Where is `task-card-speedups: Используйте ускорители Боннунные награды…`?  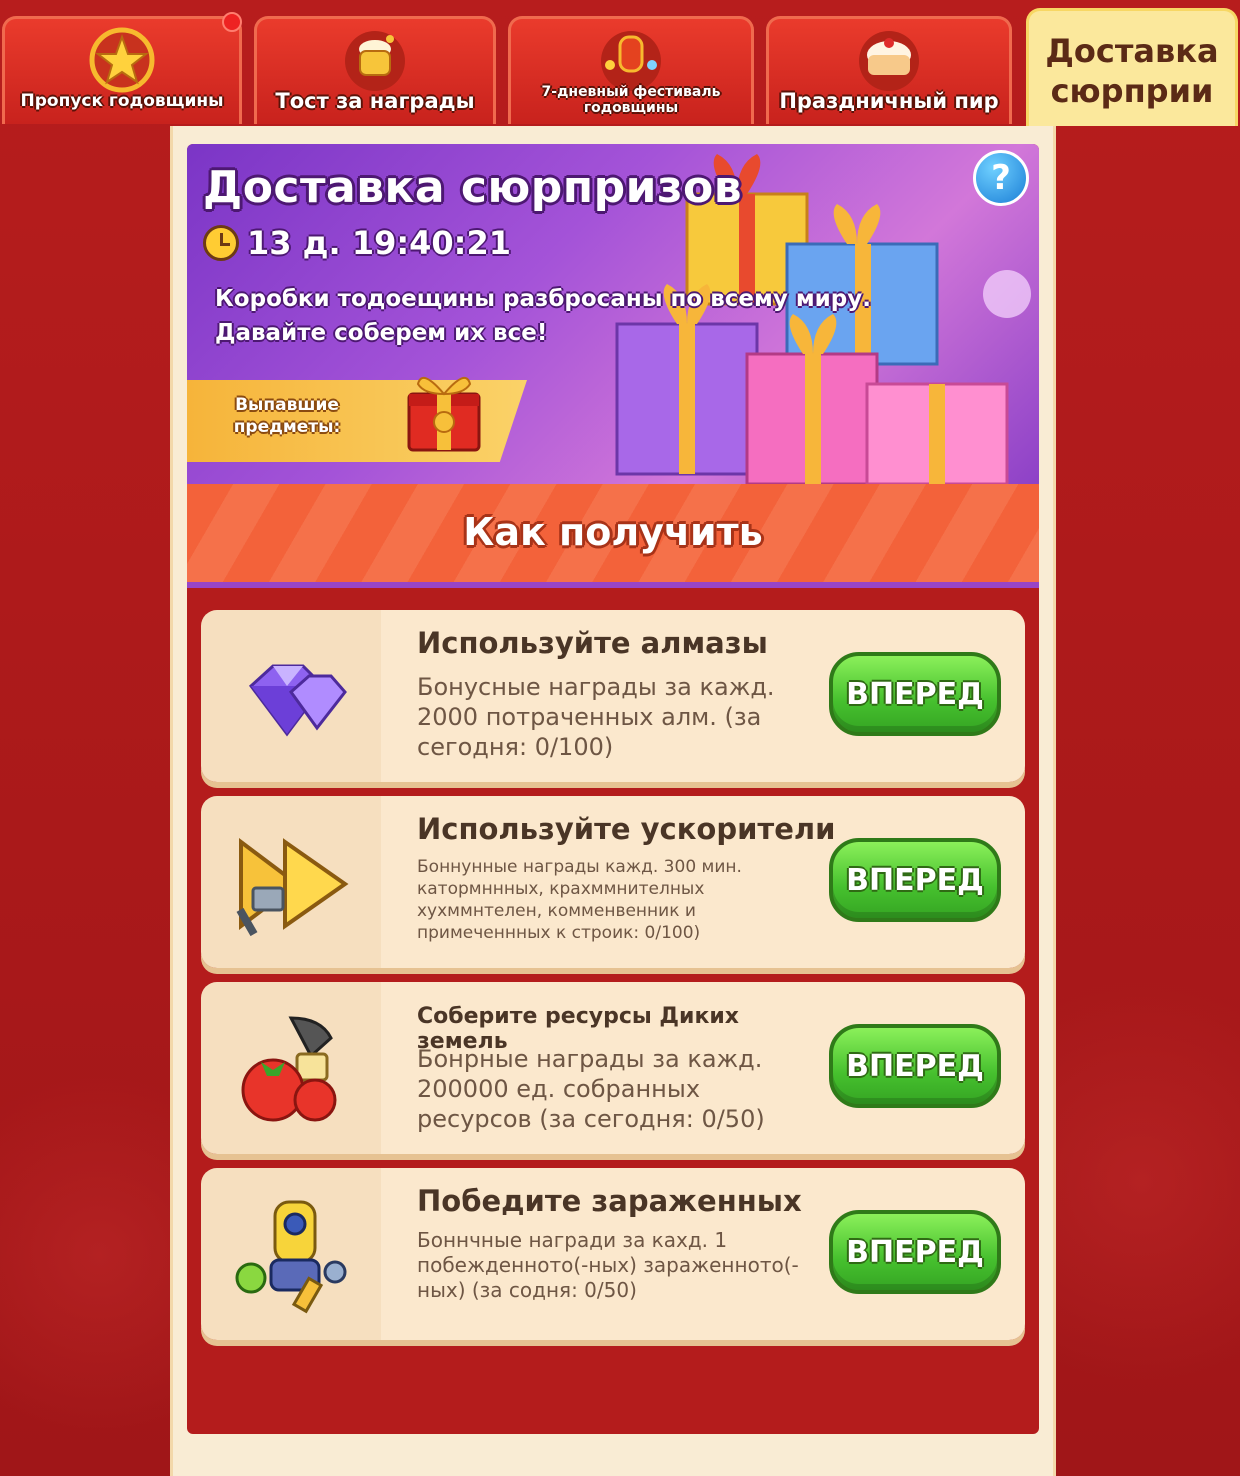
task-card-speedups: Используйте ускорители Боннунные награды… is located at coordinates (613, 882).